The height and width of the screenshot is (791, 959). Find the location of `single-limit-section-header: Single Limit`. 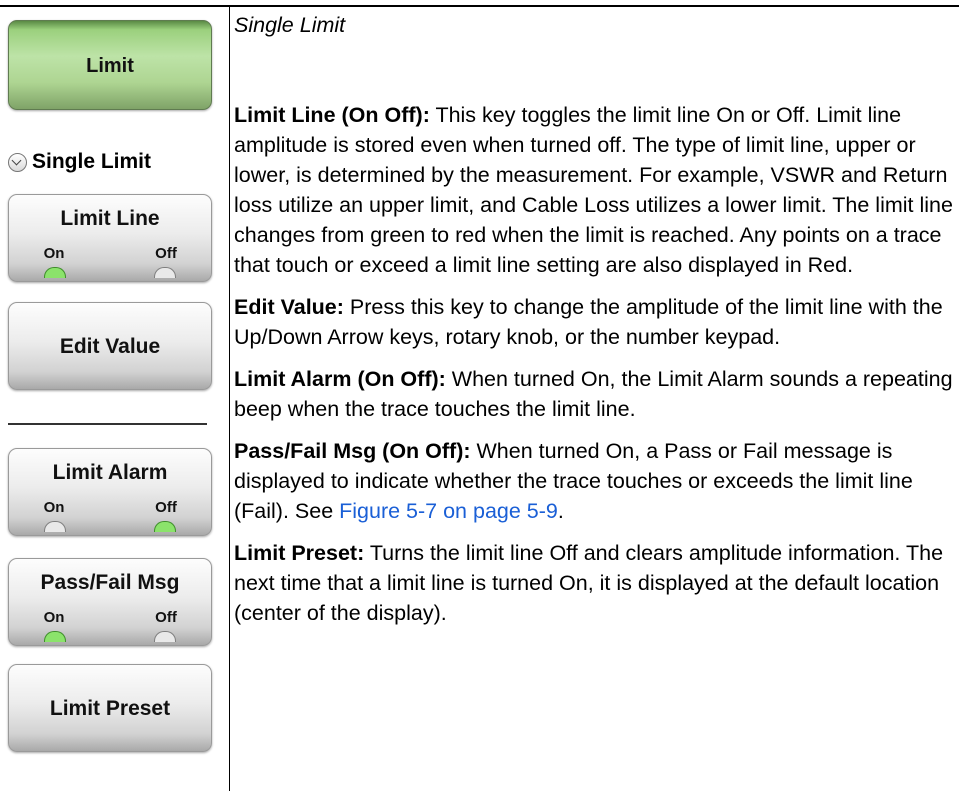

single-limit-section-header: Single Limit is located at coordinates (79, 162).